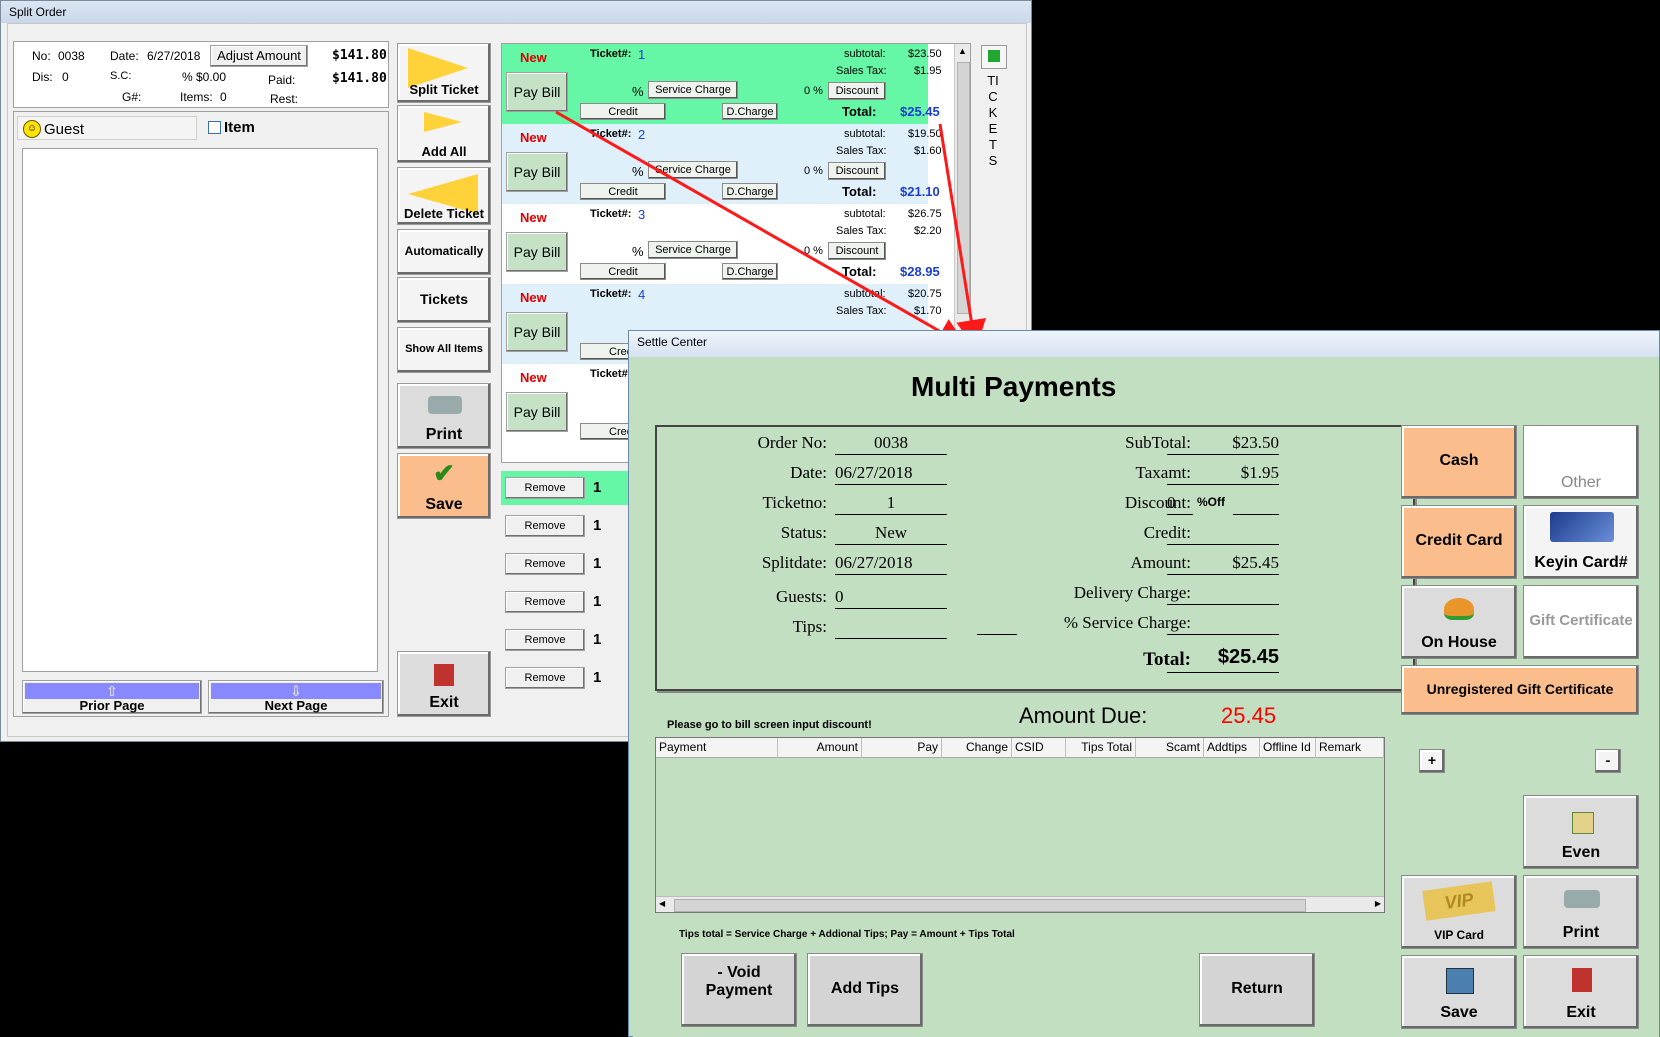 The width and height of the screenshot is (1660, 1037). Describe the element at coordinates (990, 905) in the screenshot. I see `scroll-thumb` at that location.